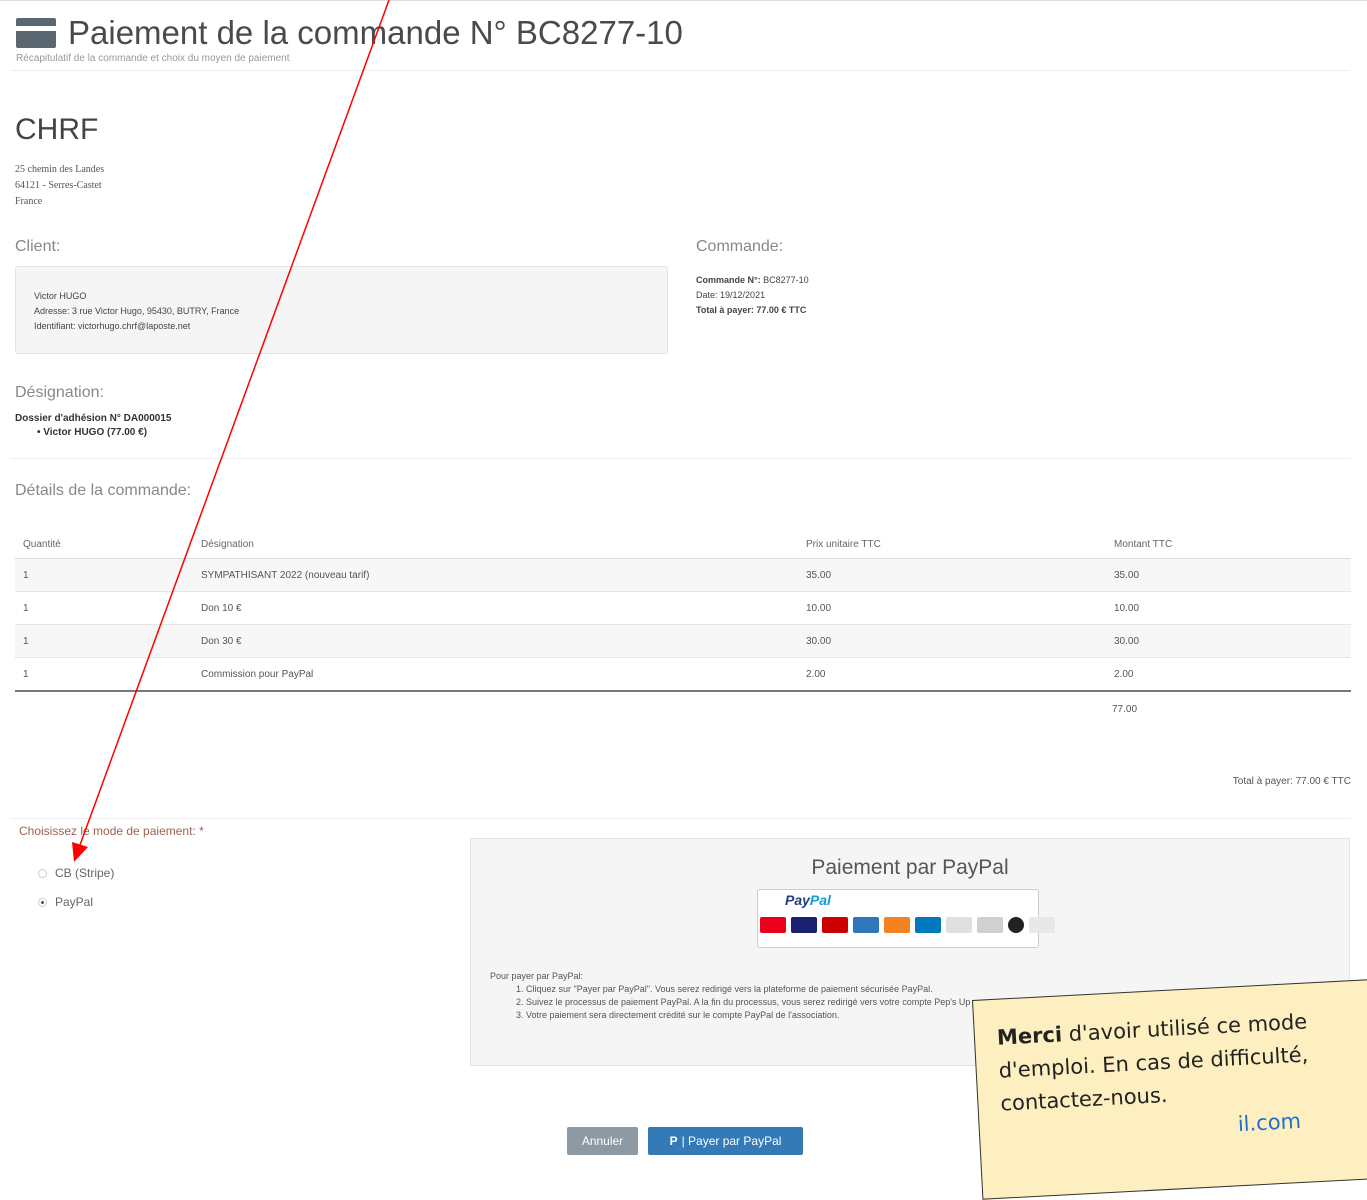 Image resolution: width=1367 pixels, height=1200 pixels. I want to click on radio-cb-stripe: CB (Stripe), so click(76, 873).